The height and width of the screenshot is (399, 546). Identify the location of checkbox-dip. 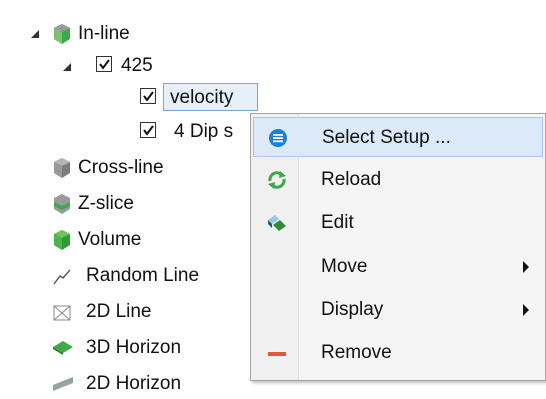
(148, 130).